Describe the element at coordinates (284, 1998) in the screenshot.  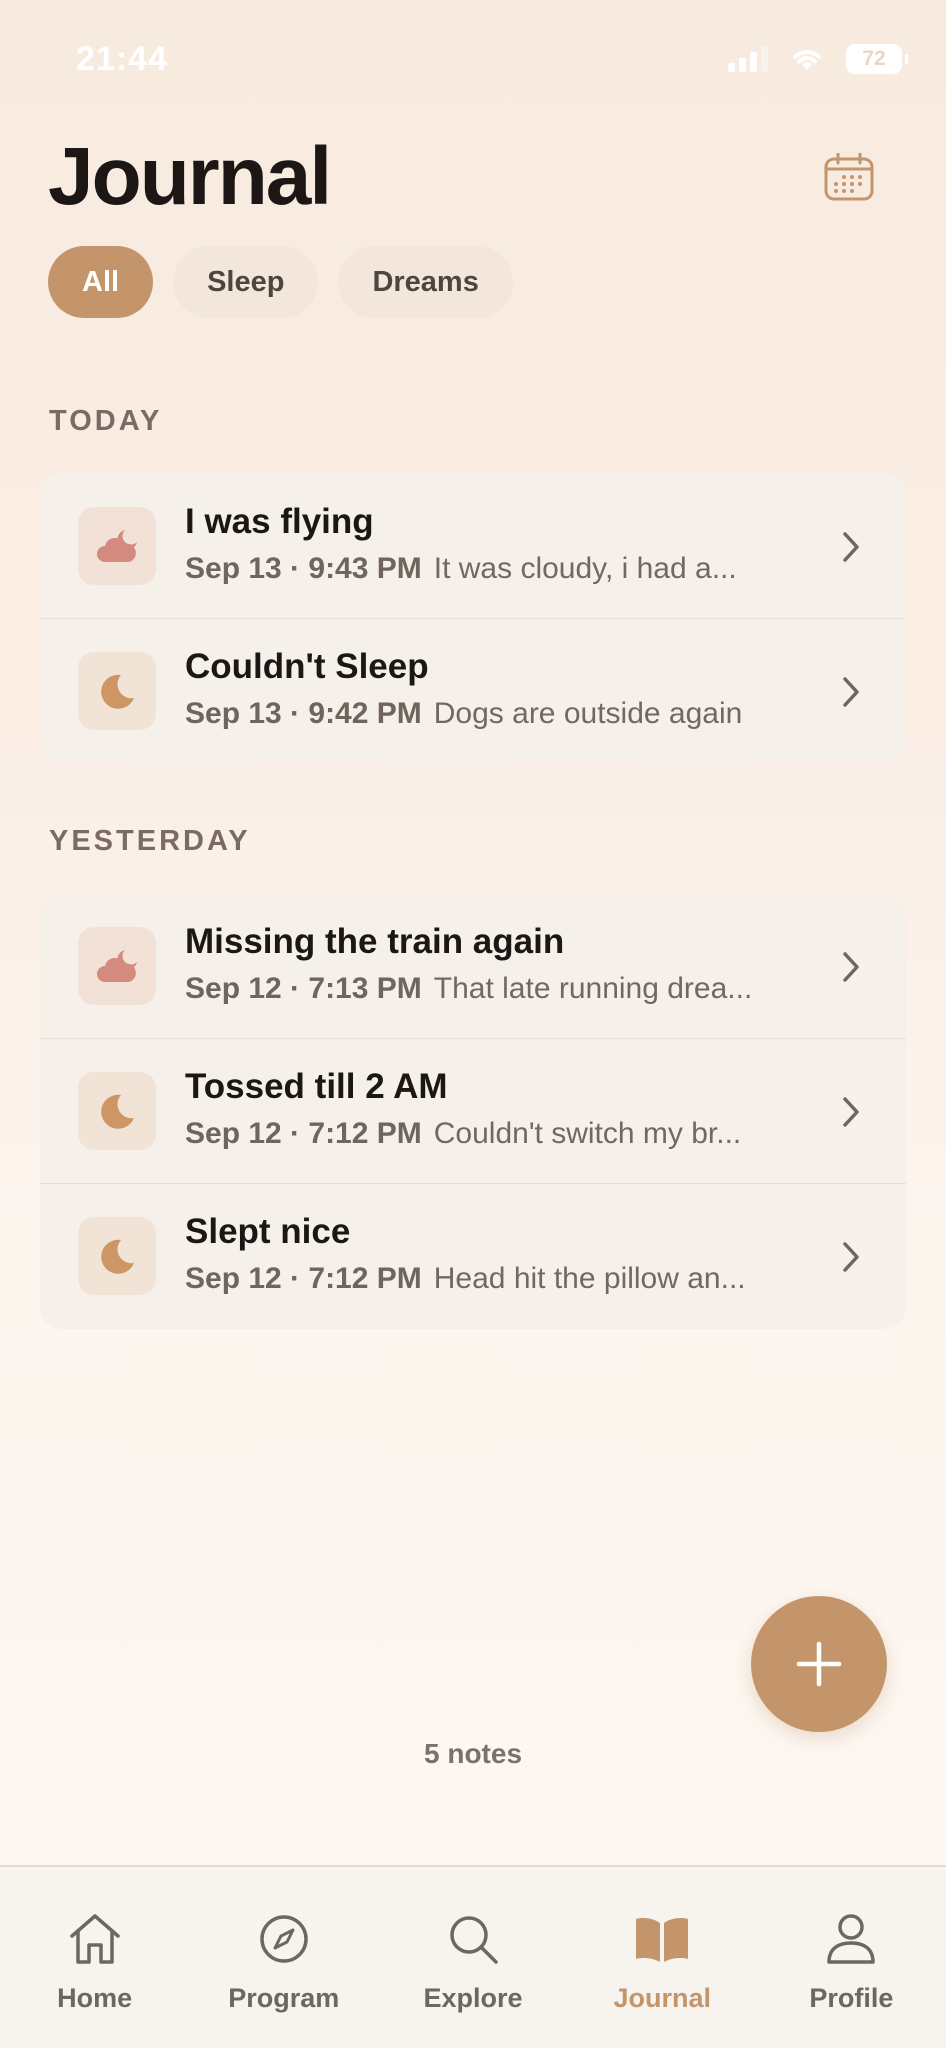
I see `tab-label: Program` at that location.